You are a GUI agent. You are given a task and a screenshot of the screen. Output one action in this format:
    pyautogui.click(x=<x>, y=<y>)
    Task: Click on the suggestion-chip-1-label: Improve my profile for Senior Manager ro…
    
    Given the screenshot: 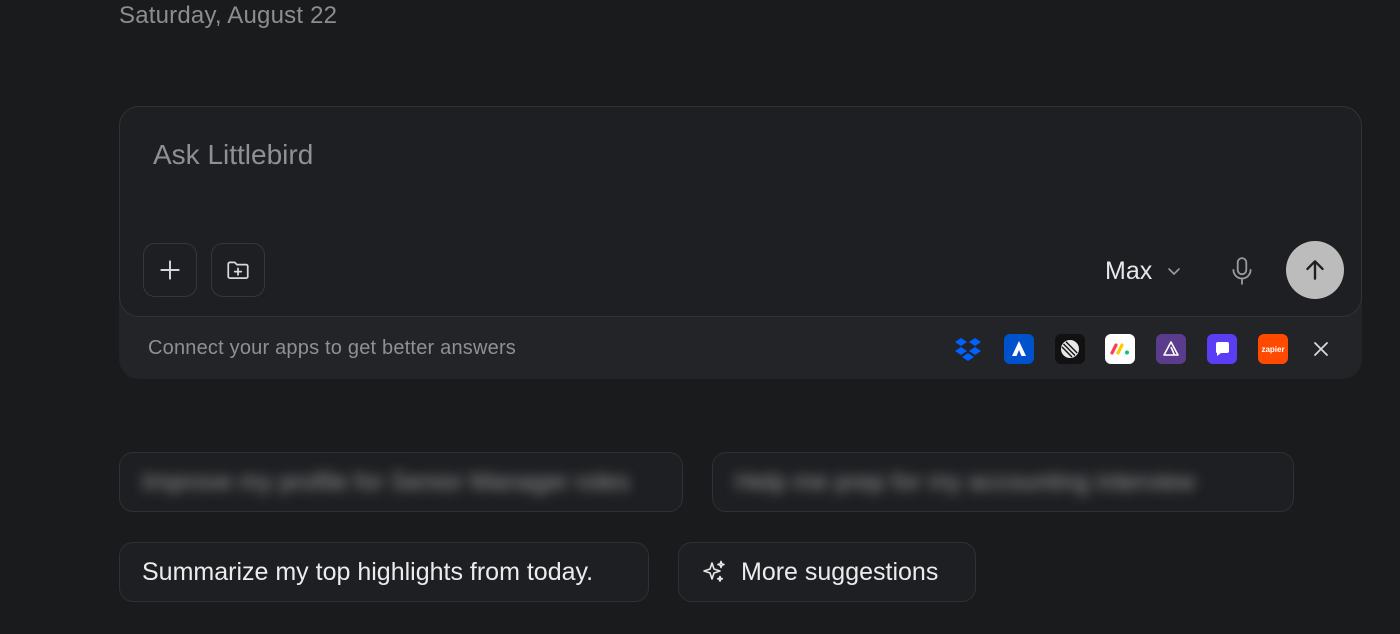 What is the action you would take?
    pyautogui.click(x=386, y=481)
    